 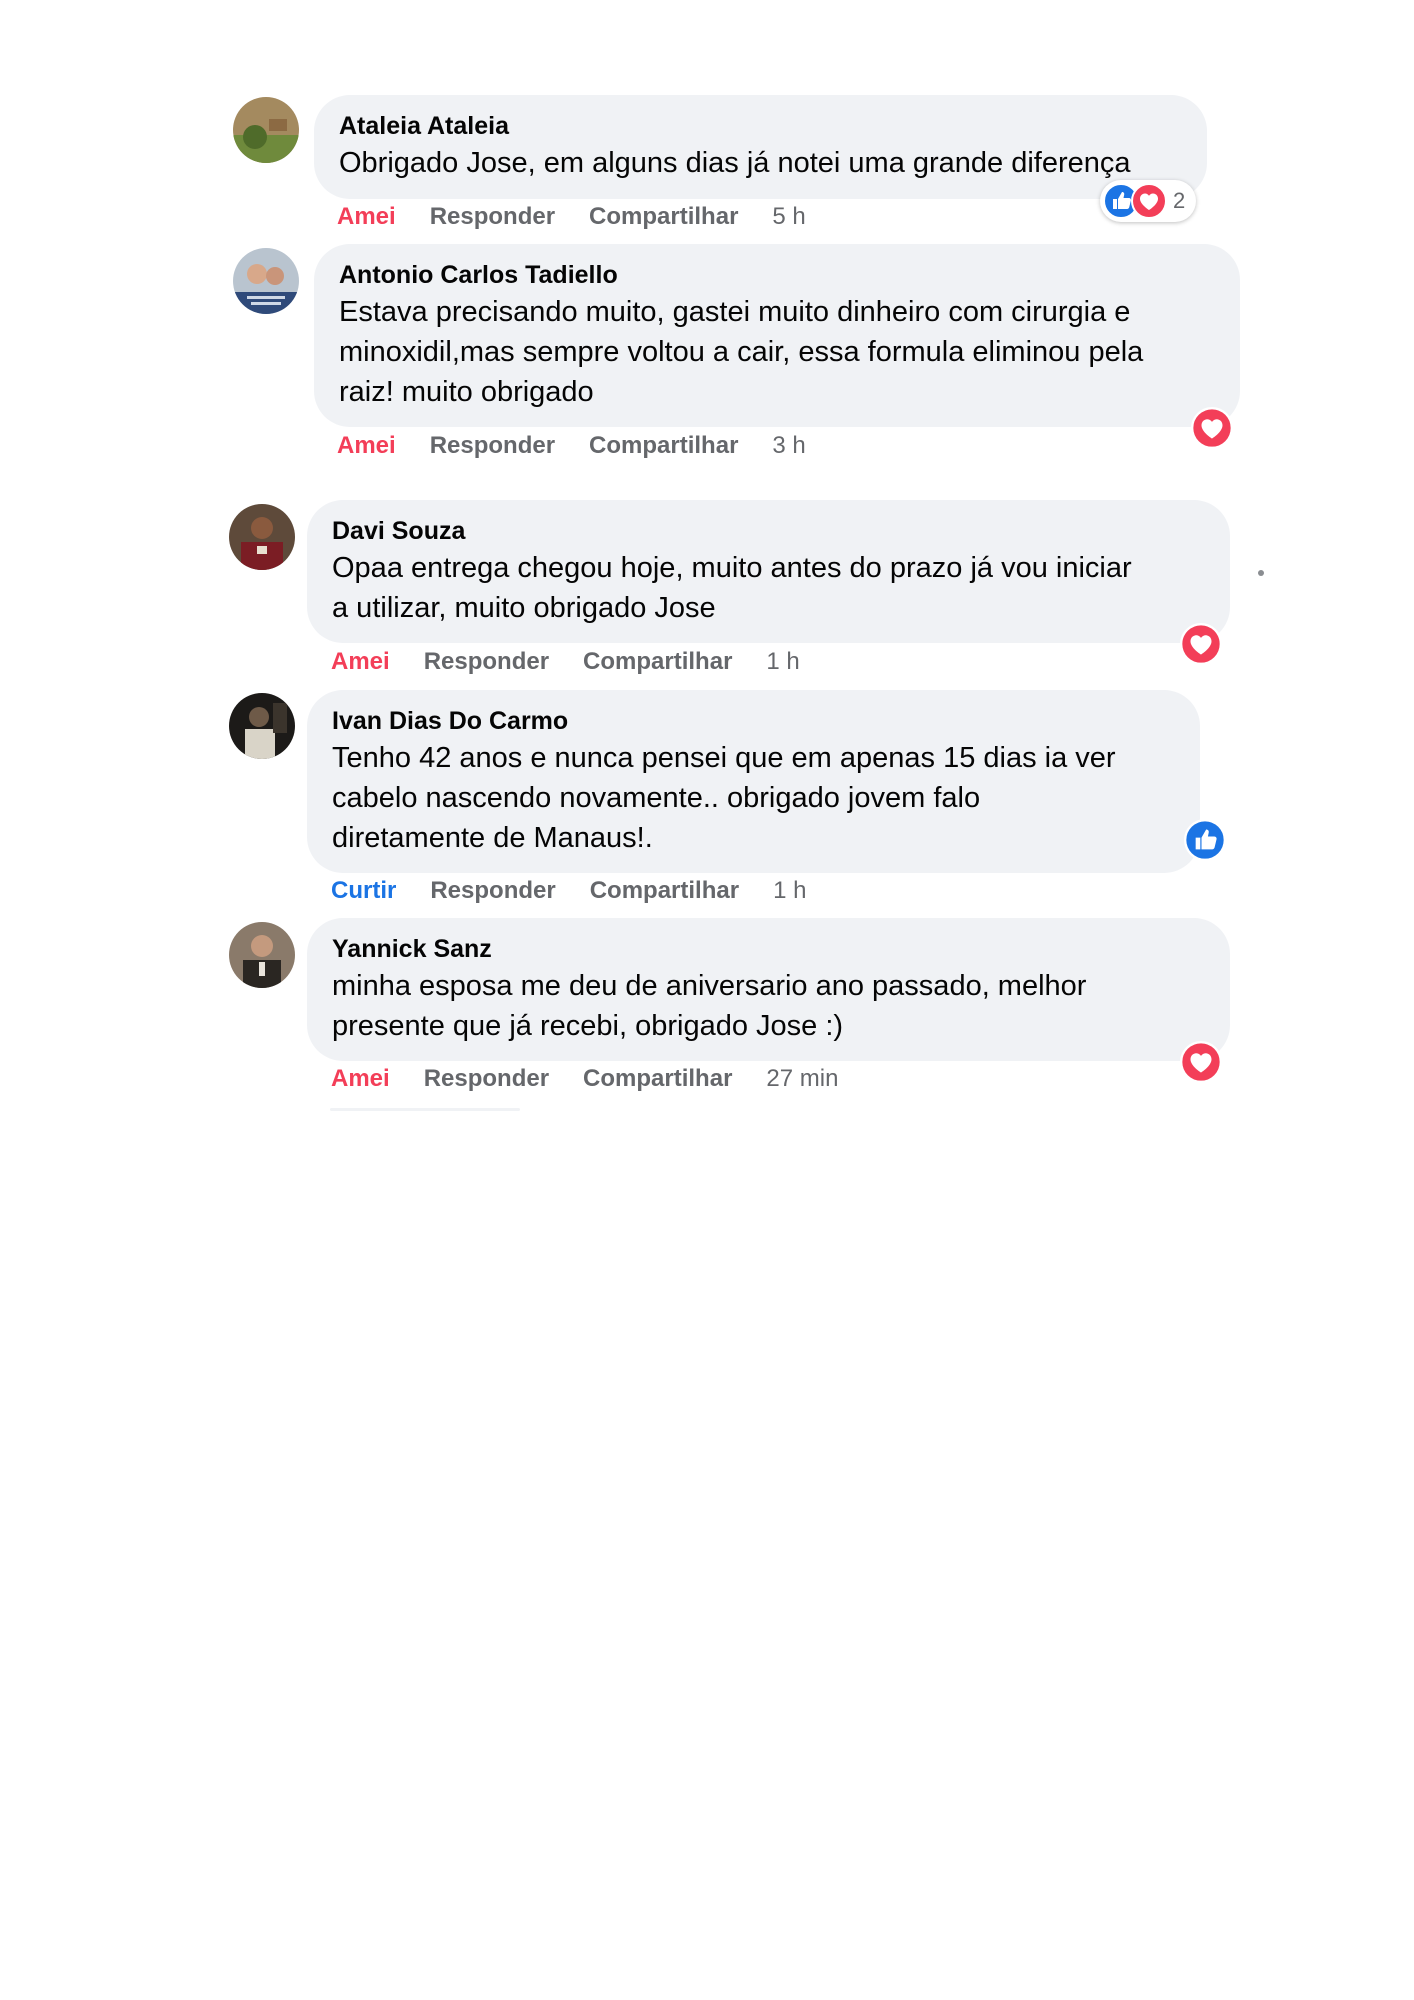 I want to click on comment-author: Ataleia Ataleia, so click(x=760, y=126).